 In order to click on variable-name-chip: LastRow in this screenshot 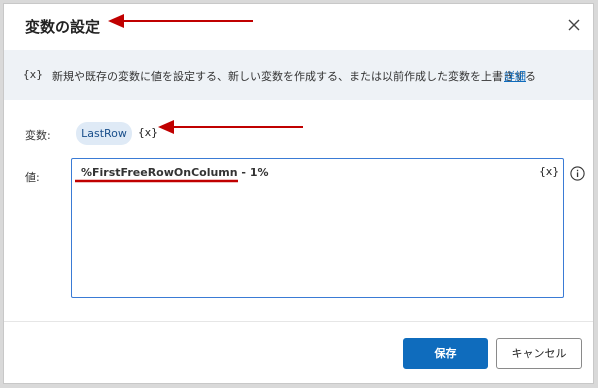, I will do `click(104, 133)`.